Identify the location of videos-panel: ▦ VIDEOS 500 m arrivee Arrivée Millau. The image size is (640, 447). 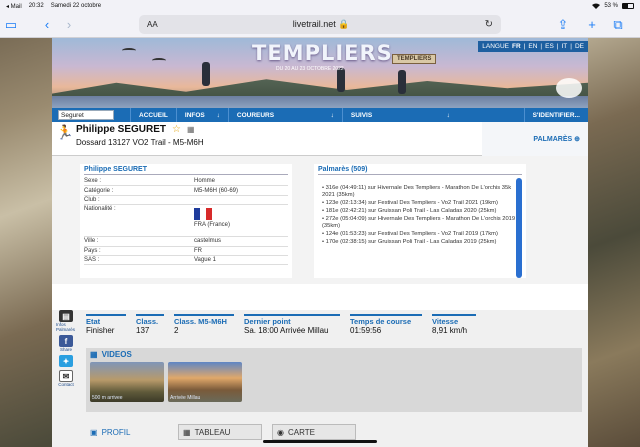
(334, 380).